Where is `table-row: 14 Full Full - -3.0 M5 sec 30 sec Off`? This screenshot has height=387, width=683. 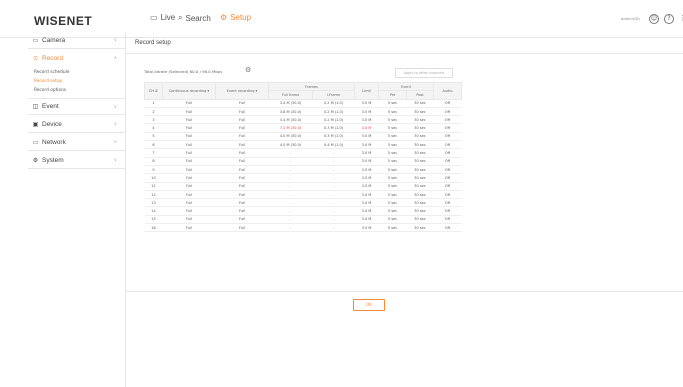 table-row: 14 Full Full - -3.0 M5 sec 30 sec Off is located at coordinates (303, 211).